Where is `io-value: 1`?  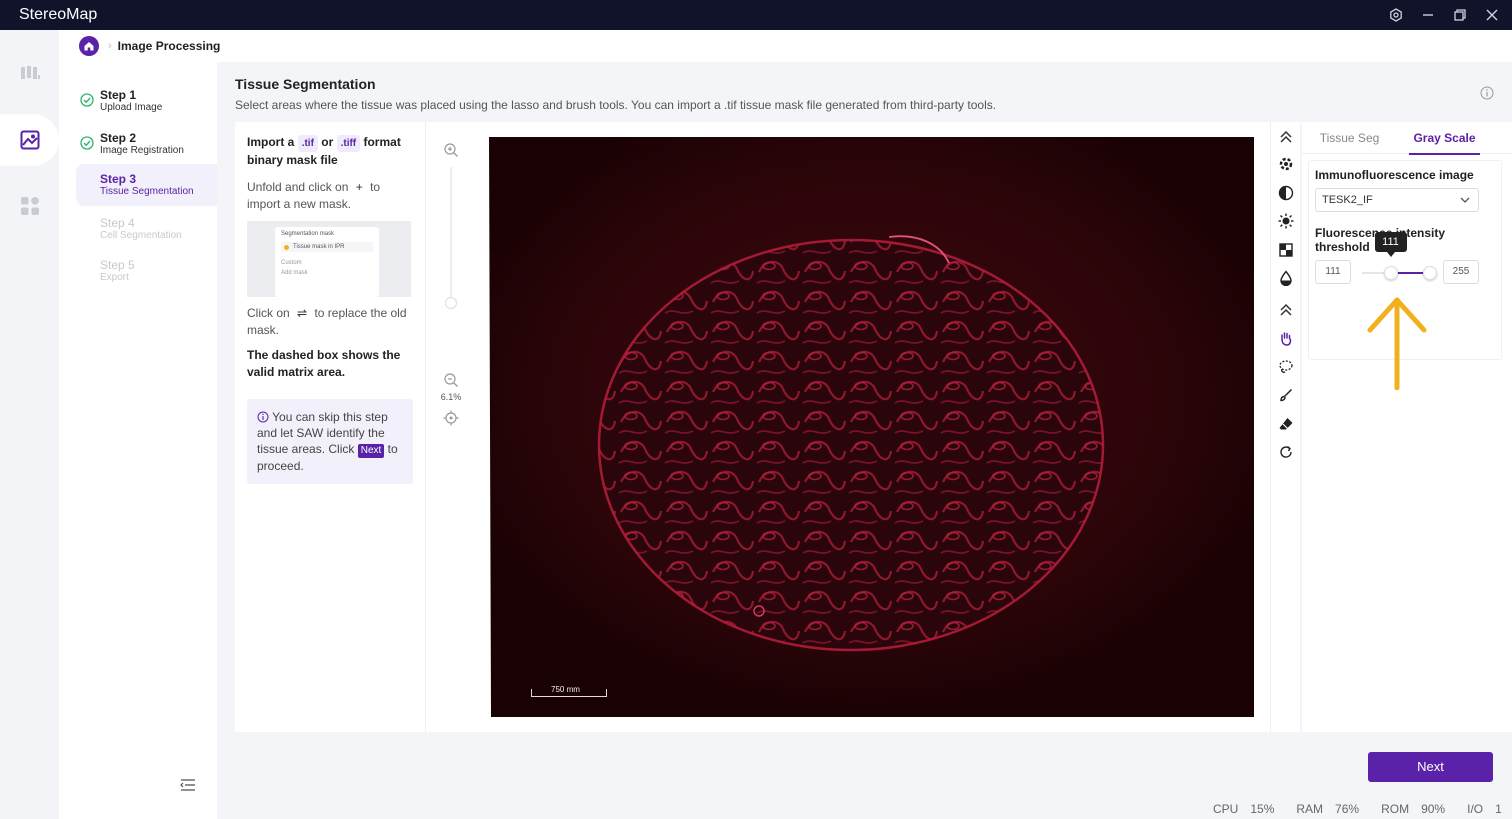 io-value: 1 is located at coordinates (1498, 809).